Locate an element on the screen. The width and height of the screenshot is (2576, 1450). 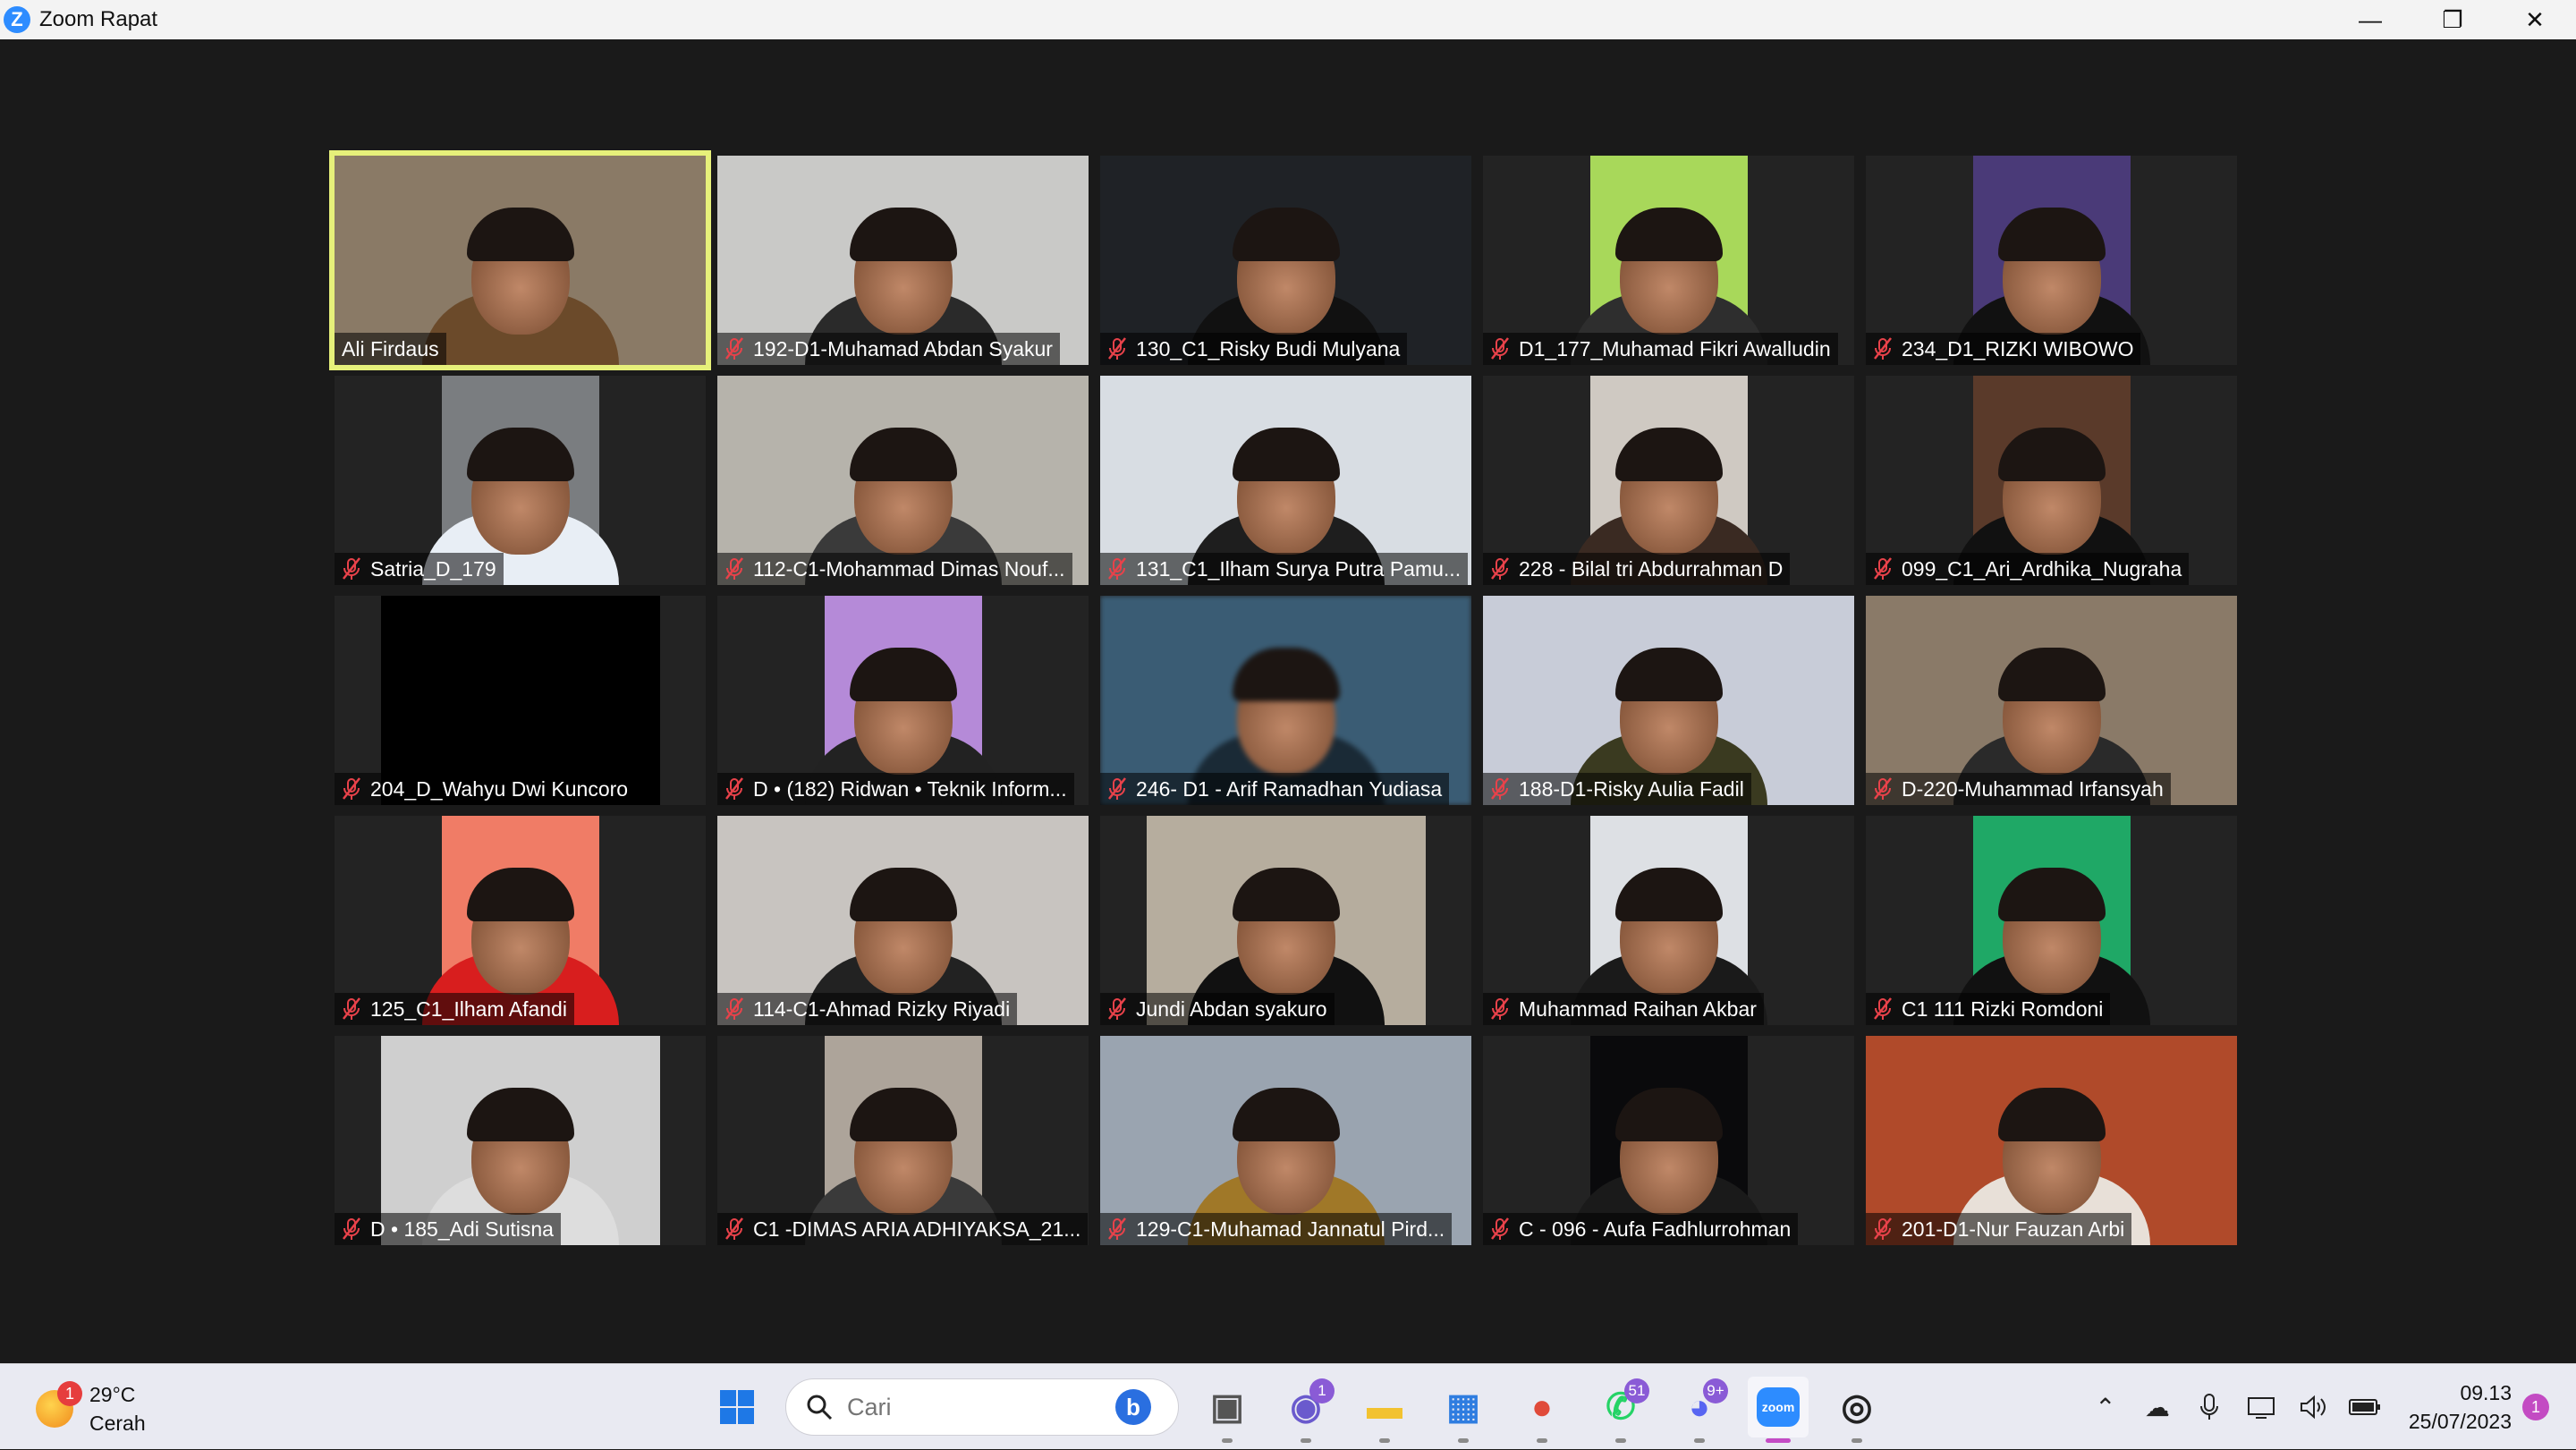
participant-tile: Ali Firdaus is located at coordinates (520, 260).